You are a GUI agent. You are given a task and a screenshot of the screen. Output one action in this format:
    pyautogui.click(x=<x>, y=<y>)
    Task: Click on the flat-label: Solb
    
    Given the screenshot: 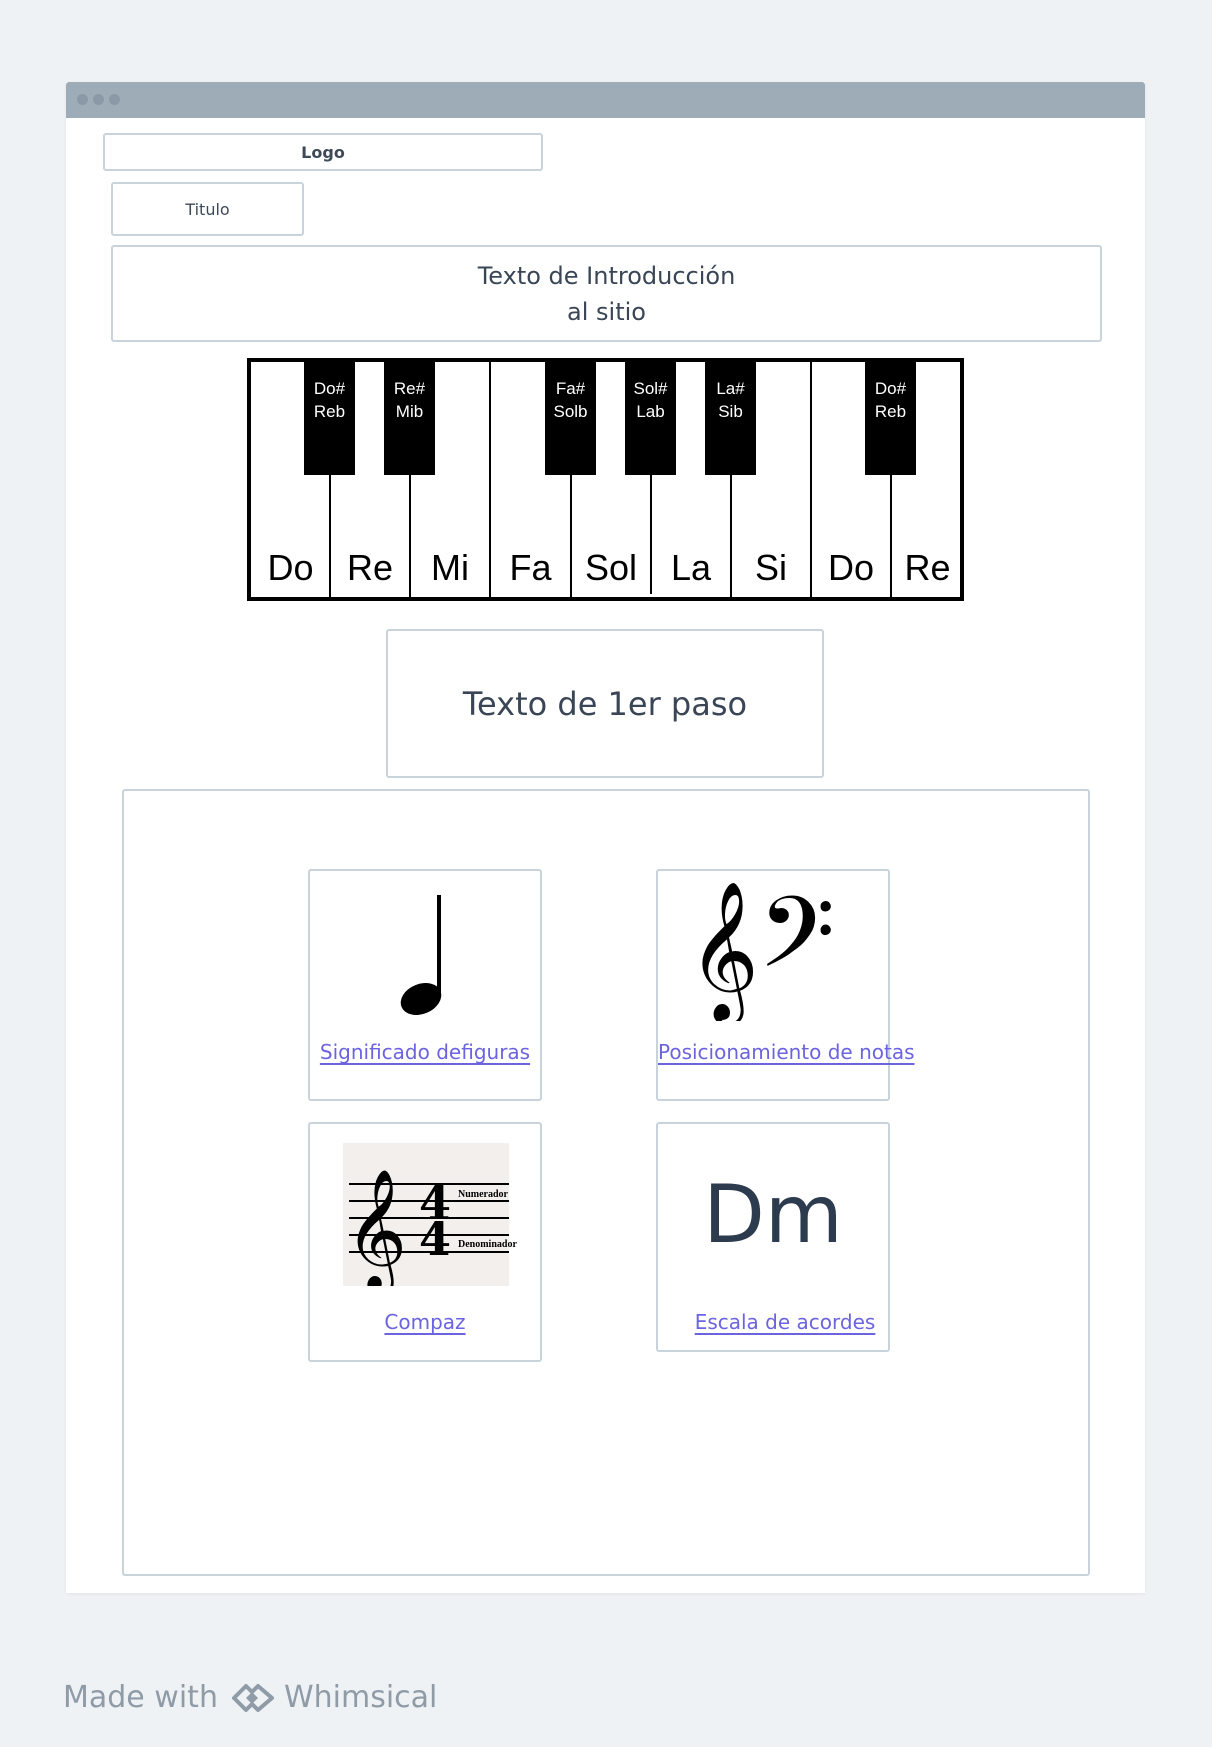 What is the action you would take?
    pyautogui.click(x=570, y=411)
    